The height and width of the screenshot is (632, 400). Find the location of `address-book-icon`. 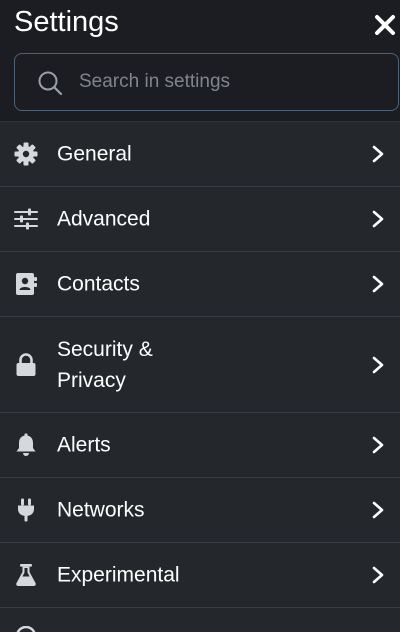

address-book-icon is located at coordinates (26, 284).